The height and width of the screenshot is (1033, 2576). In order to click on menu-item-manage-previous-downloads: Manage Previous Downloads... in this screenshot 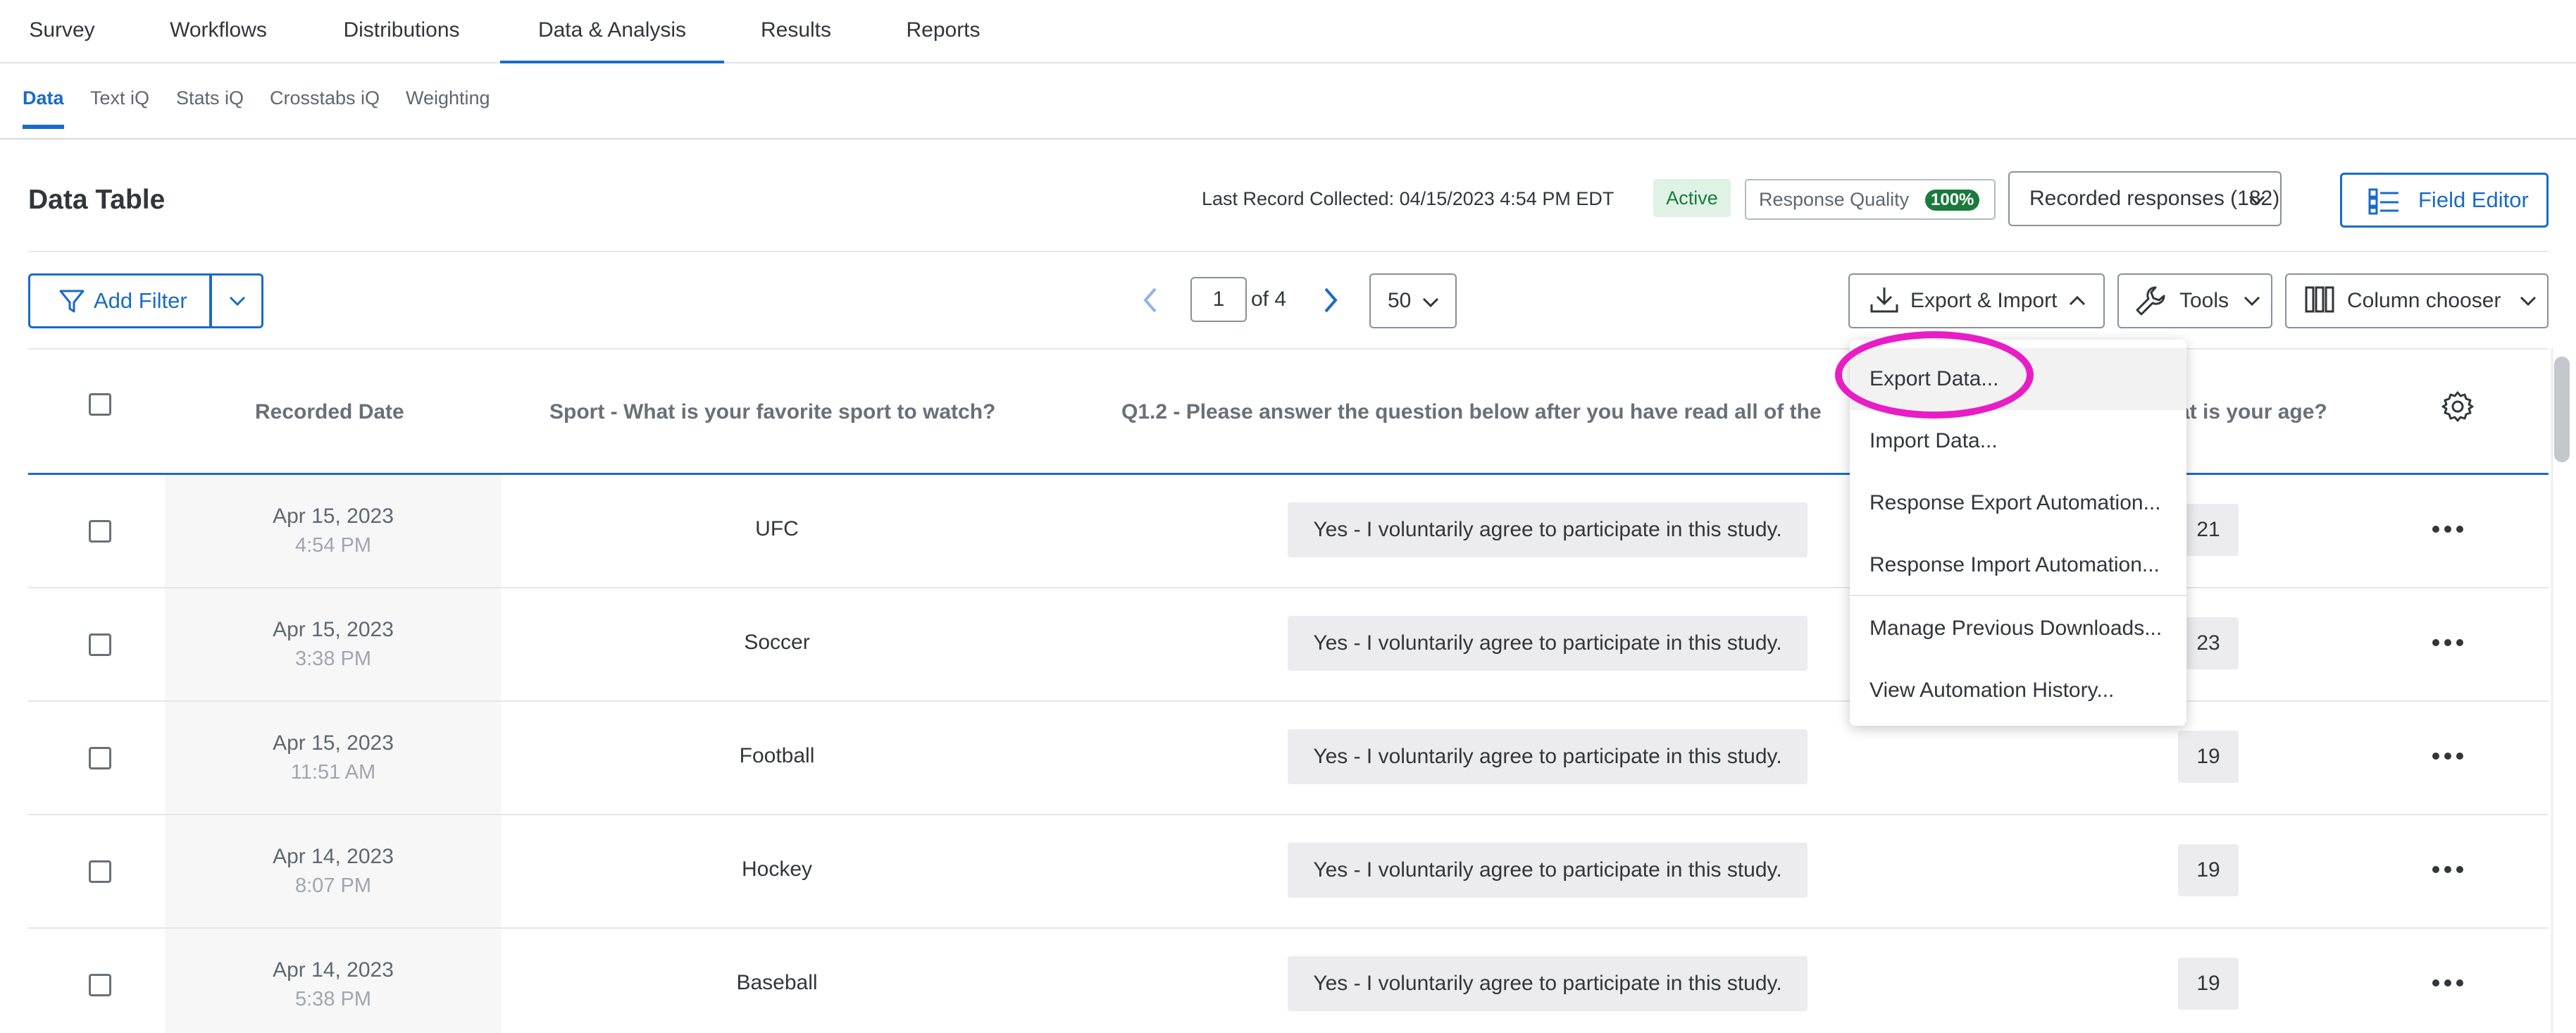, I will do `click(2018, 629)`.